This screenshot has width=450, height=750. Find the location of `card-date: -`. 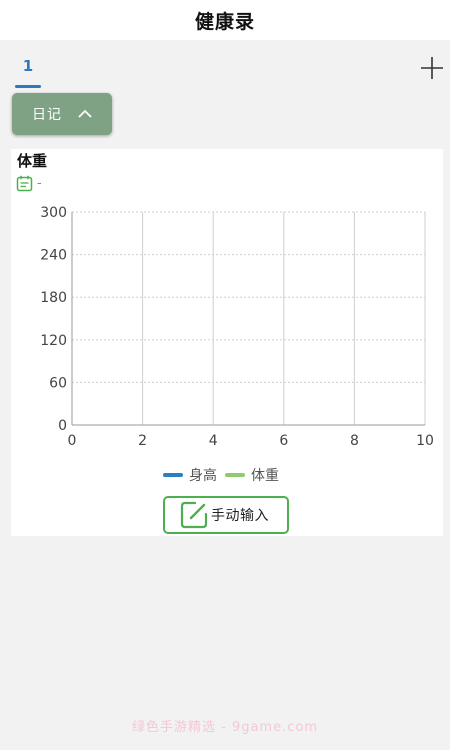

card-date: - is located at coordinates (29, 183).